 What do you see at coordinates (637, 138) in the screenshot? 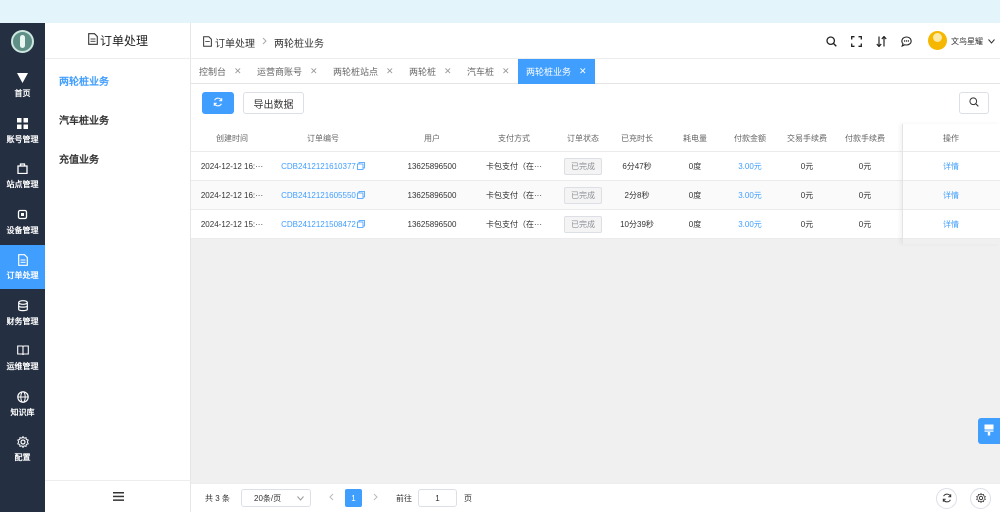
I see `column-header: 已充时长` at bounding box center [637, 138].